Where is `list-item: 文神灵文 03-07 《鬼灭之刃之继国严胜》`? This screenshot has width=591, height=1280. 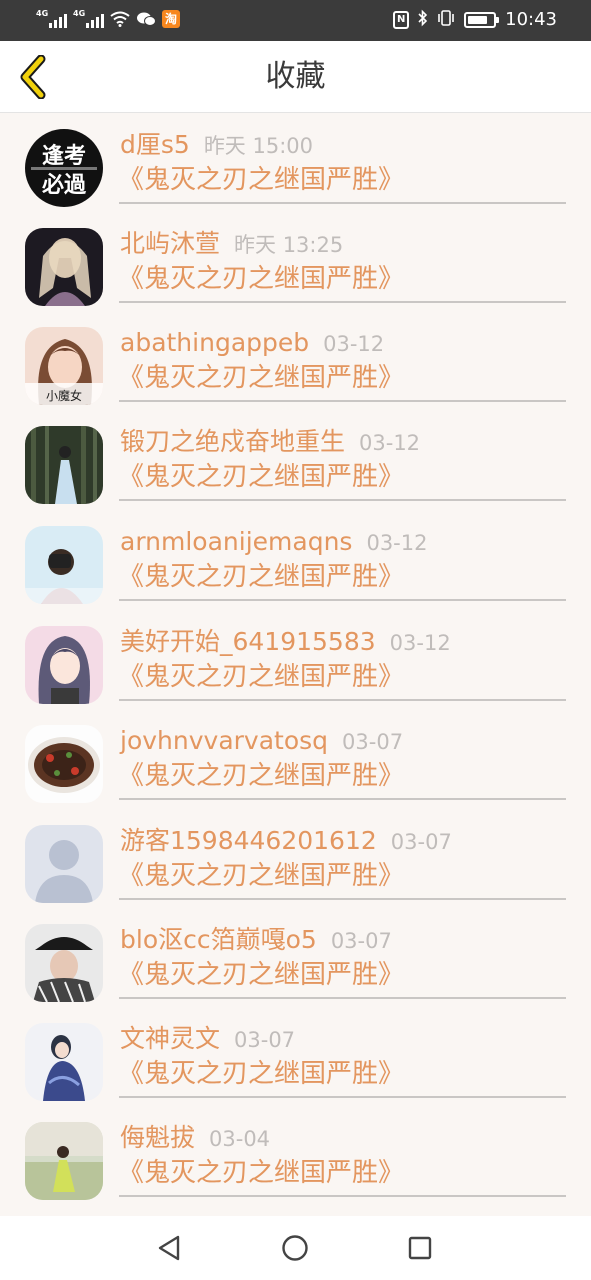
list-item: 文神灵文 03-07 《鬼灭之刃之继国严胜》 is located at coordinates (295, 1057).